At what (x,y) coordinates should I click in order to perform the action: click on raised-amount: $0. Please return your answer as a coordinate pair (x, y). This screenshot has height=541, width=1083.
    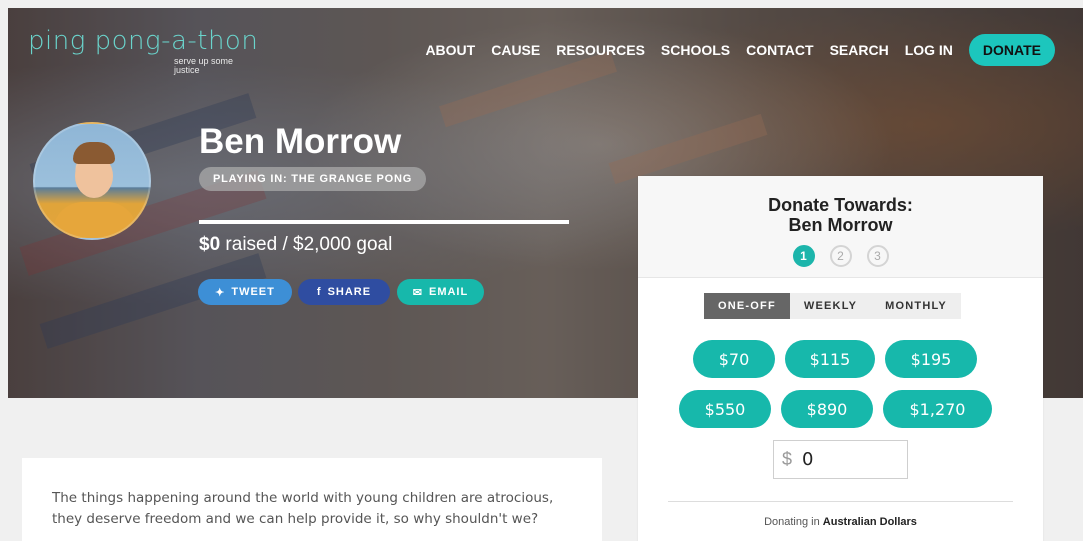
    Looking at the image, I should click on (210, 244).